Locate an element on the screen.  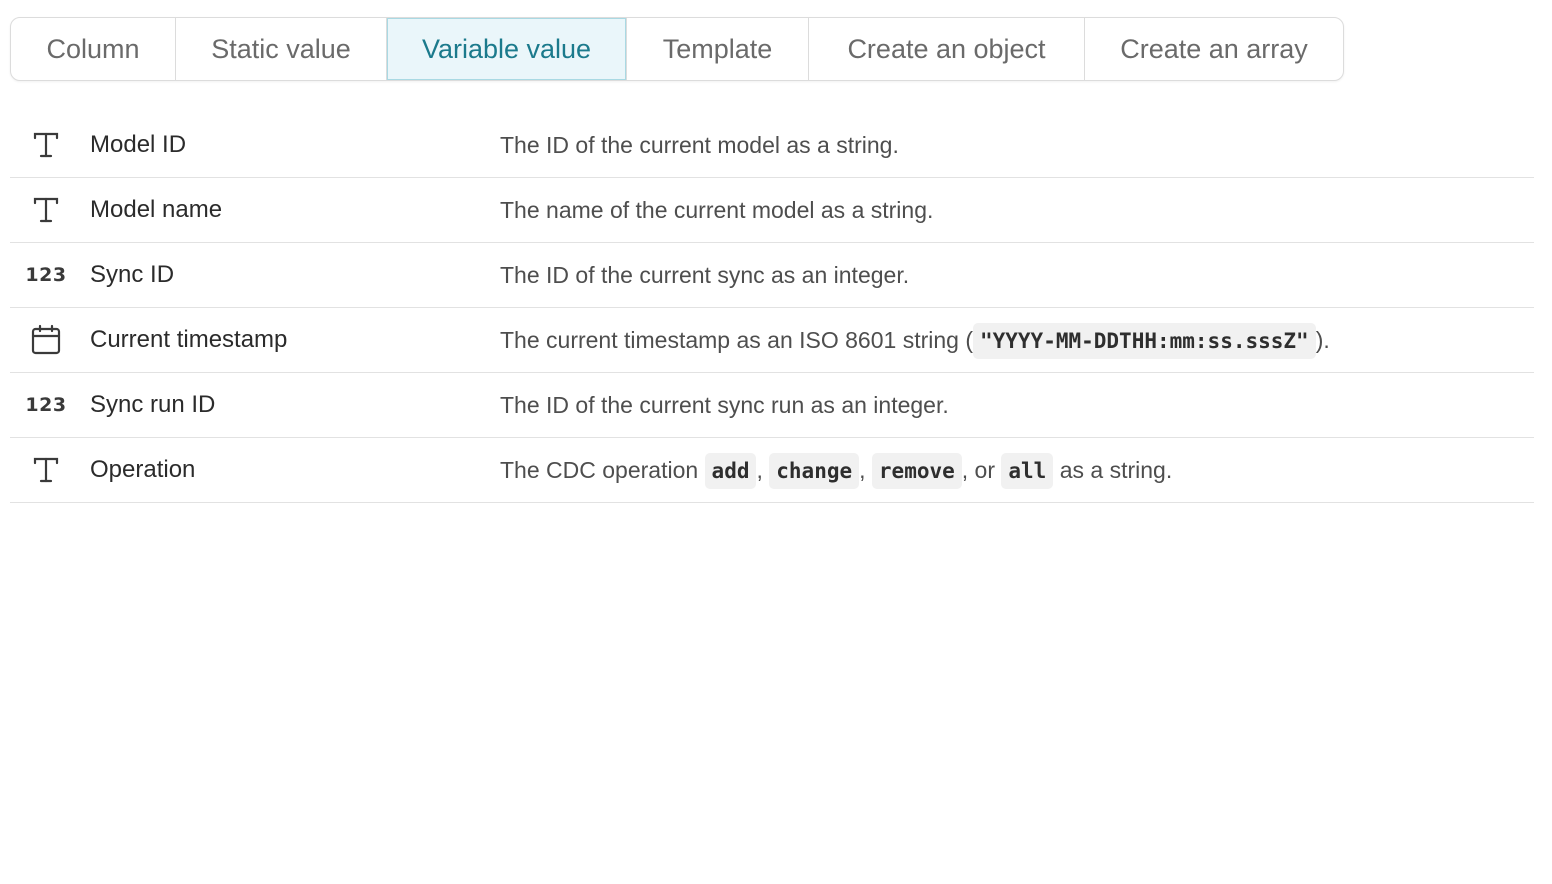
variable-name: Operation is located at coordinates (143, 469).